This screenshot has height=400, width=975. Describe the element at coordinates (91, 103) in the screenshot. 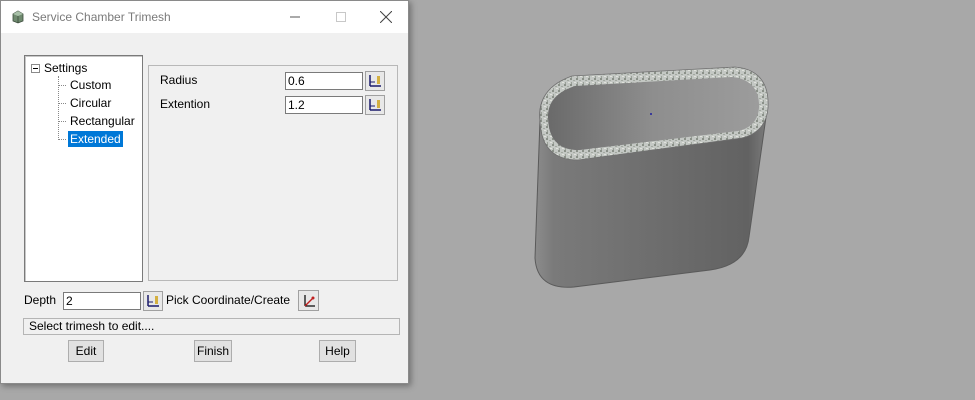

I see `tree-item-label: Circular` at that location.